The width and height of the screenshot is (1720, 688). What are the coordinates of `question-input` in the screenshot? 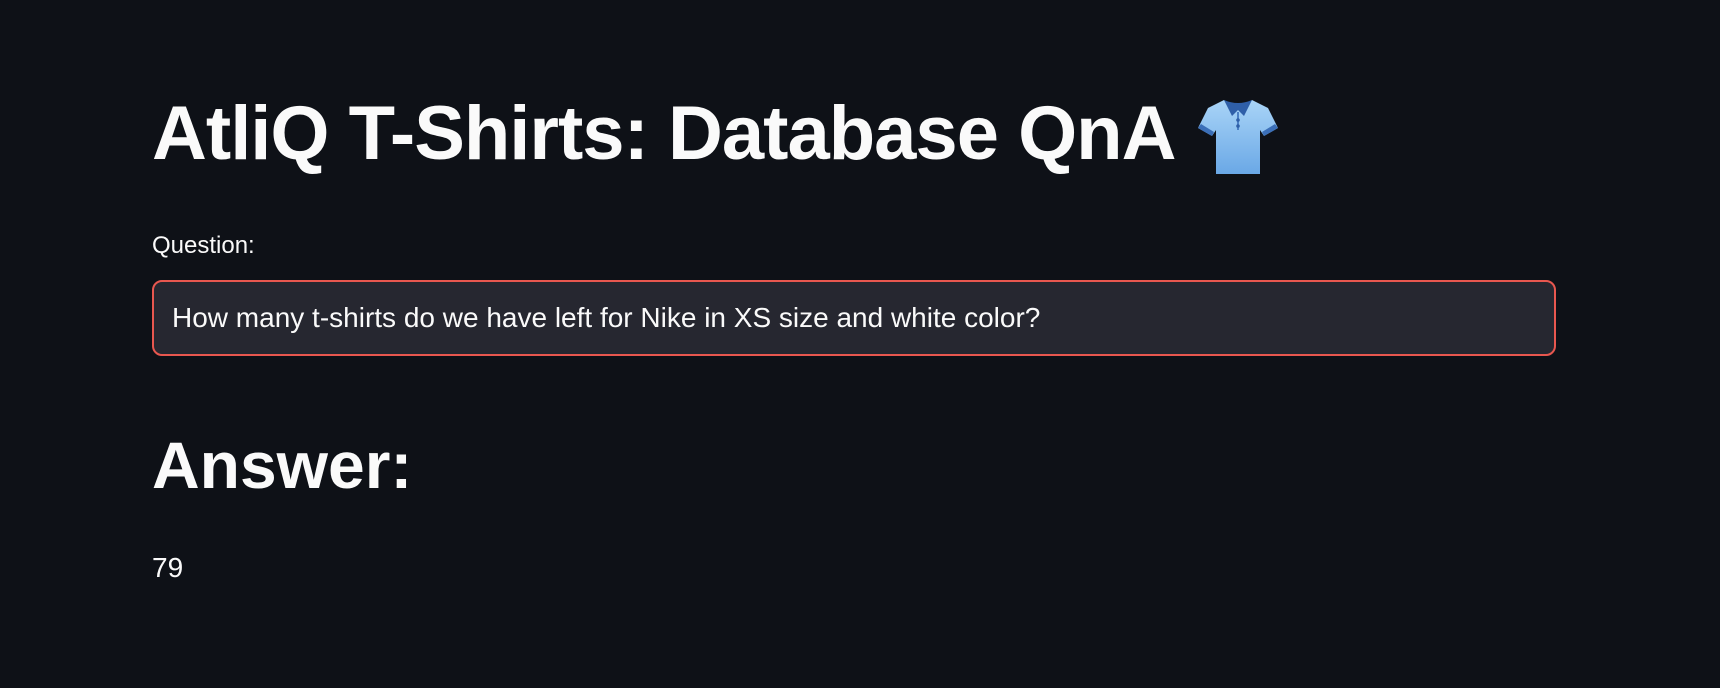 It's located at (854, 318).